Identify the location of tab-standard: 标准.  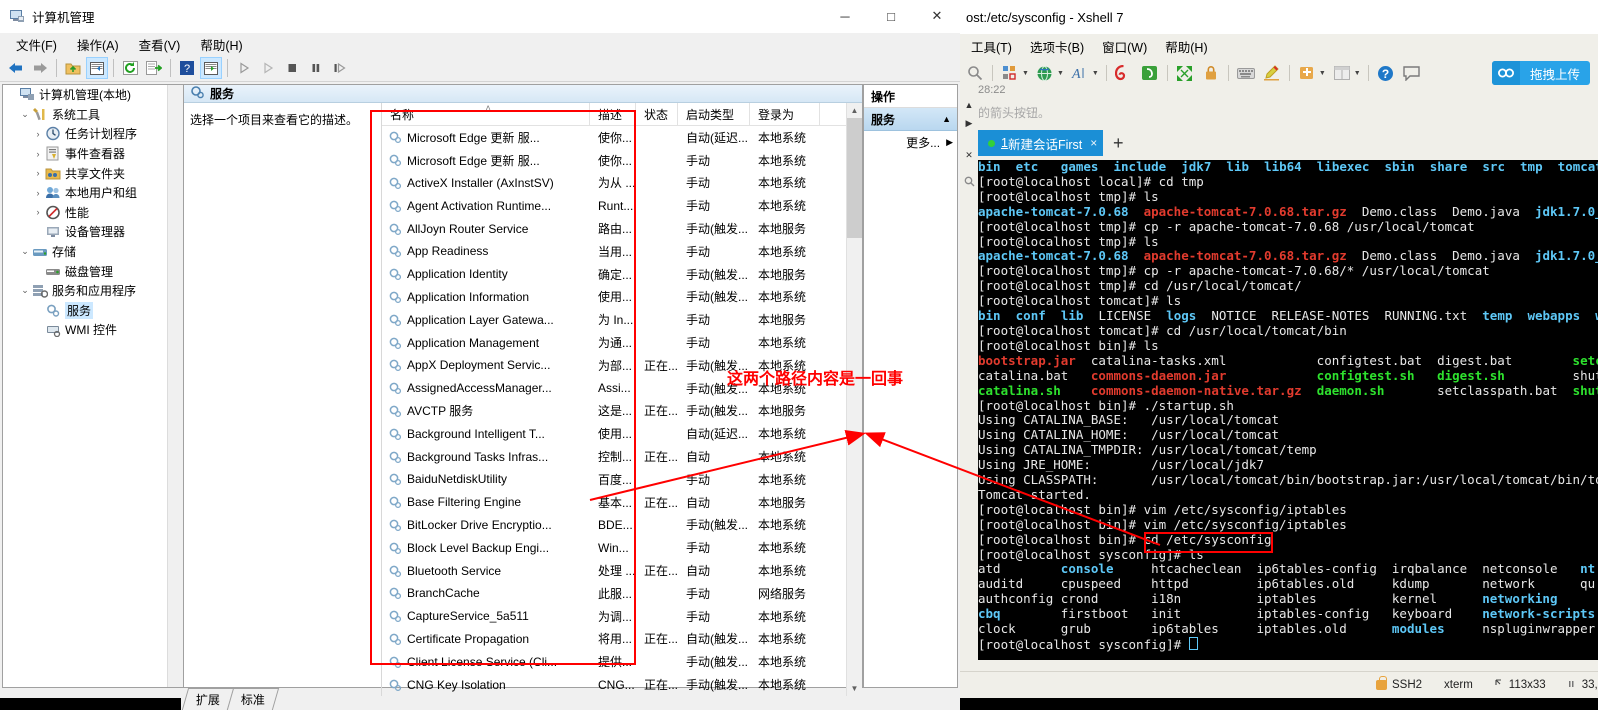
(253, 699).